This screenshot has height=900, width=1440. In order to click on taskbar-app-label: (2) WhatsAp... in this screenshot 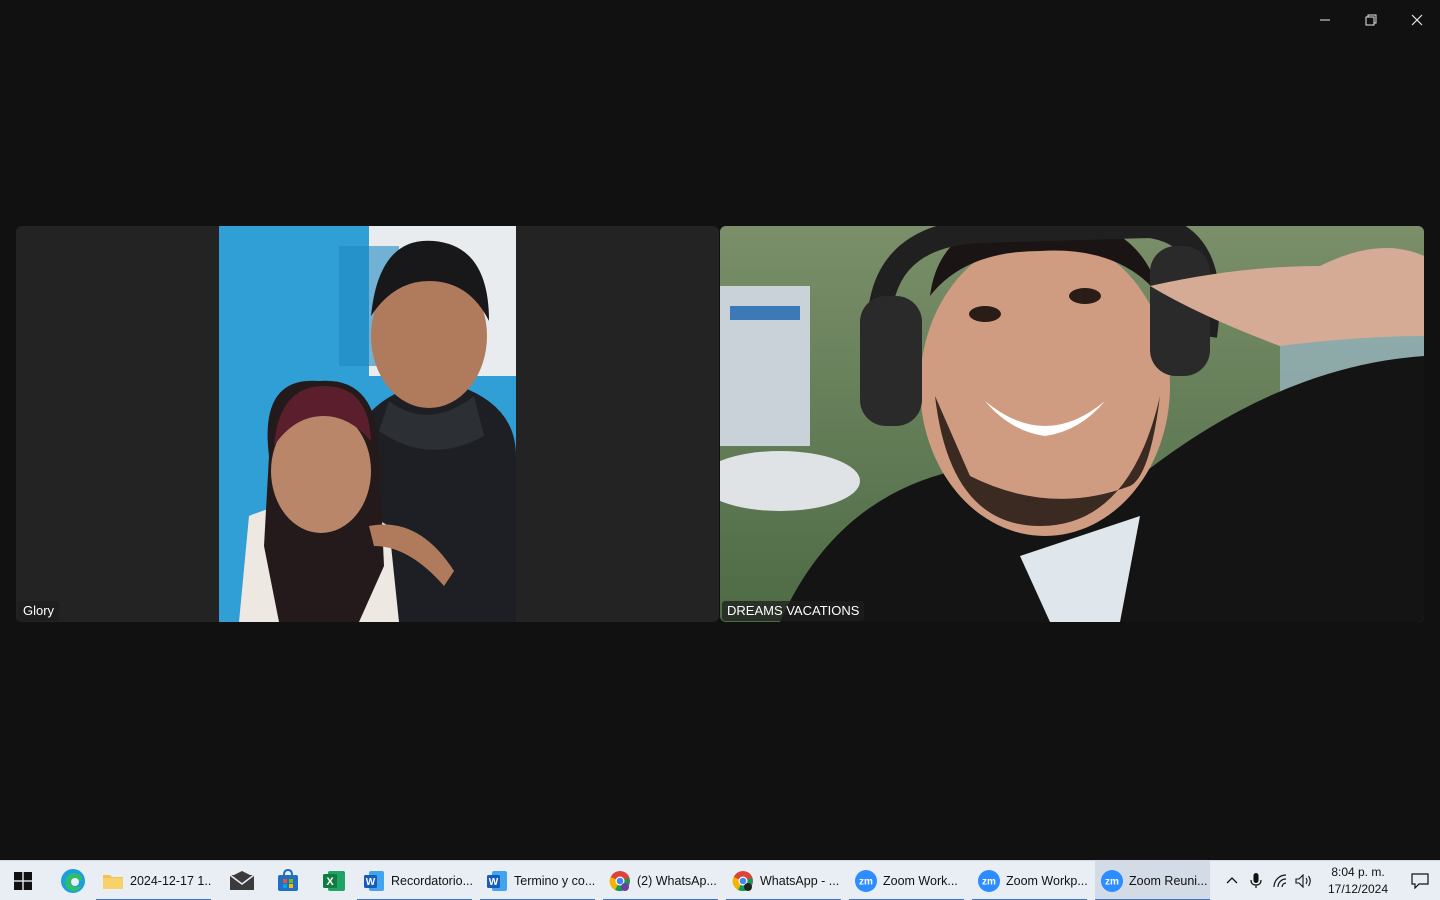, I will do `click(677, 880)`.